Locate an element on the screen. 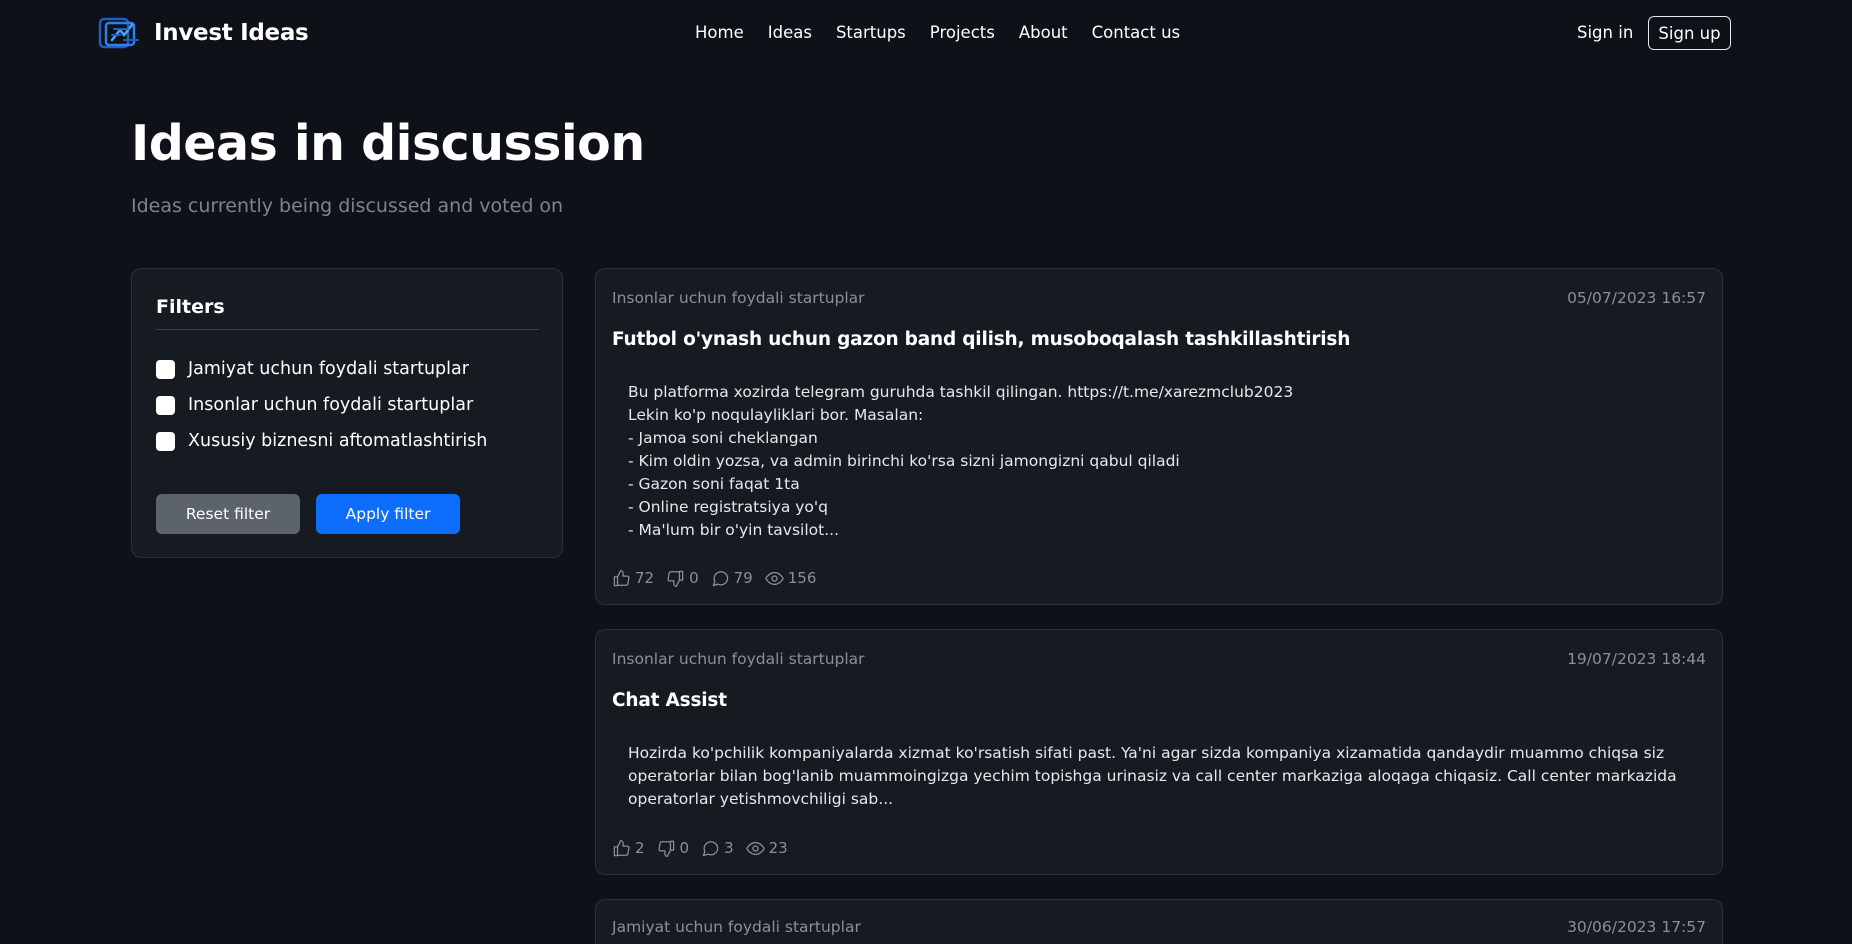  comments-button: 79 is located at coordinates (732, 578).